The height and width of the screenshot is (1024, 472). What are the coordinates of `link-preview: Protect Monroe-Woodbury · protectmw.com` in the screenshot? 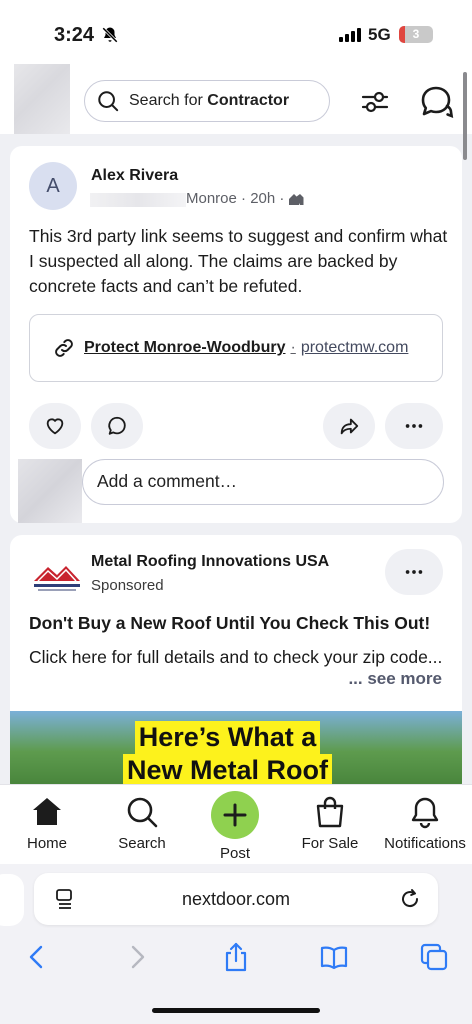 It's located at (236, 348).